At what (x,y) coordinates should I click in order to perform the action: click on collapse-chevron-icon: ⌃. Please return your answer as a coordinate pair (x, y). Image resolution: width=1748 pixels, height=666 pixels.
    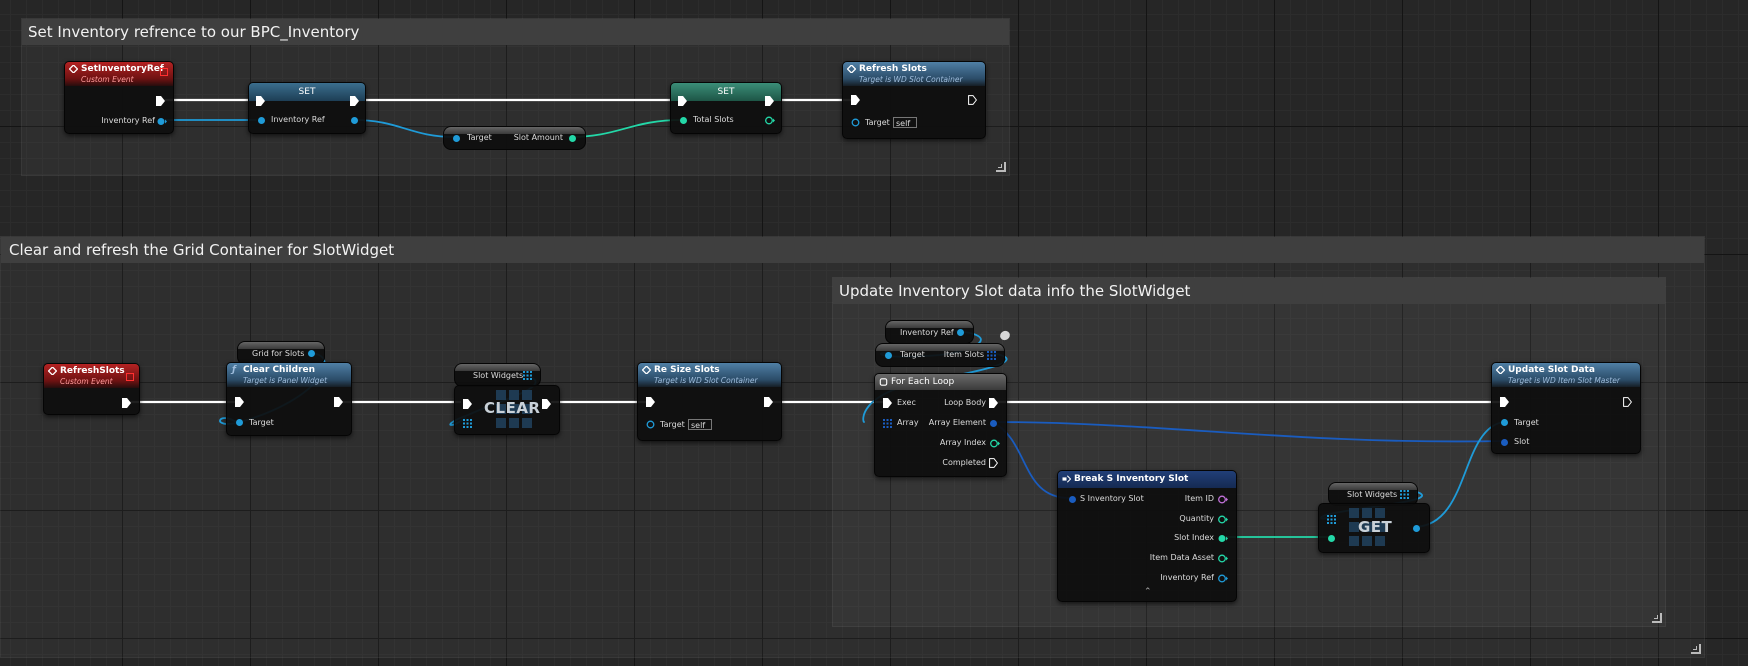
    Looking at the image, I should click on (1148, 592).